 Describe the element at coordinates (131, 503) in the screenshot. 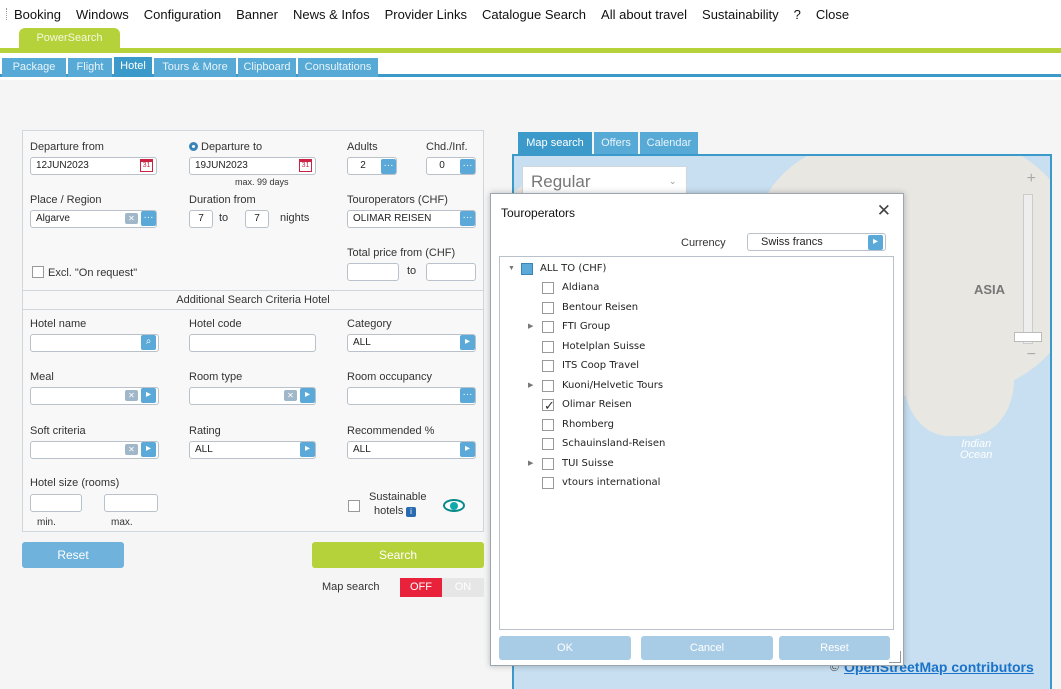

I see `hotel-size-max-input` at that location.